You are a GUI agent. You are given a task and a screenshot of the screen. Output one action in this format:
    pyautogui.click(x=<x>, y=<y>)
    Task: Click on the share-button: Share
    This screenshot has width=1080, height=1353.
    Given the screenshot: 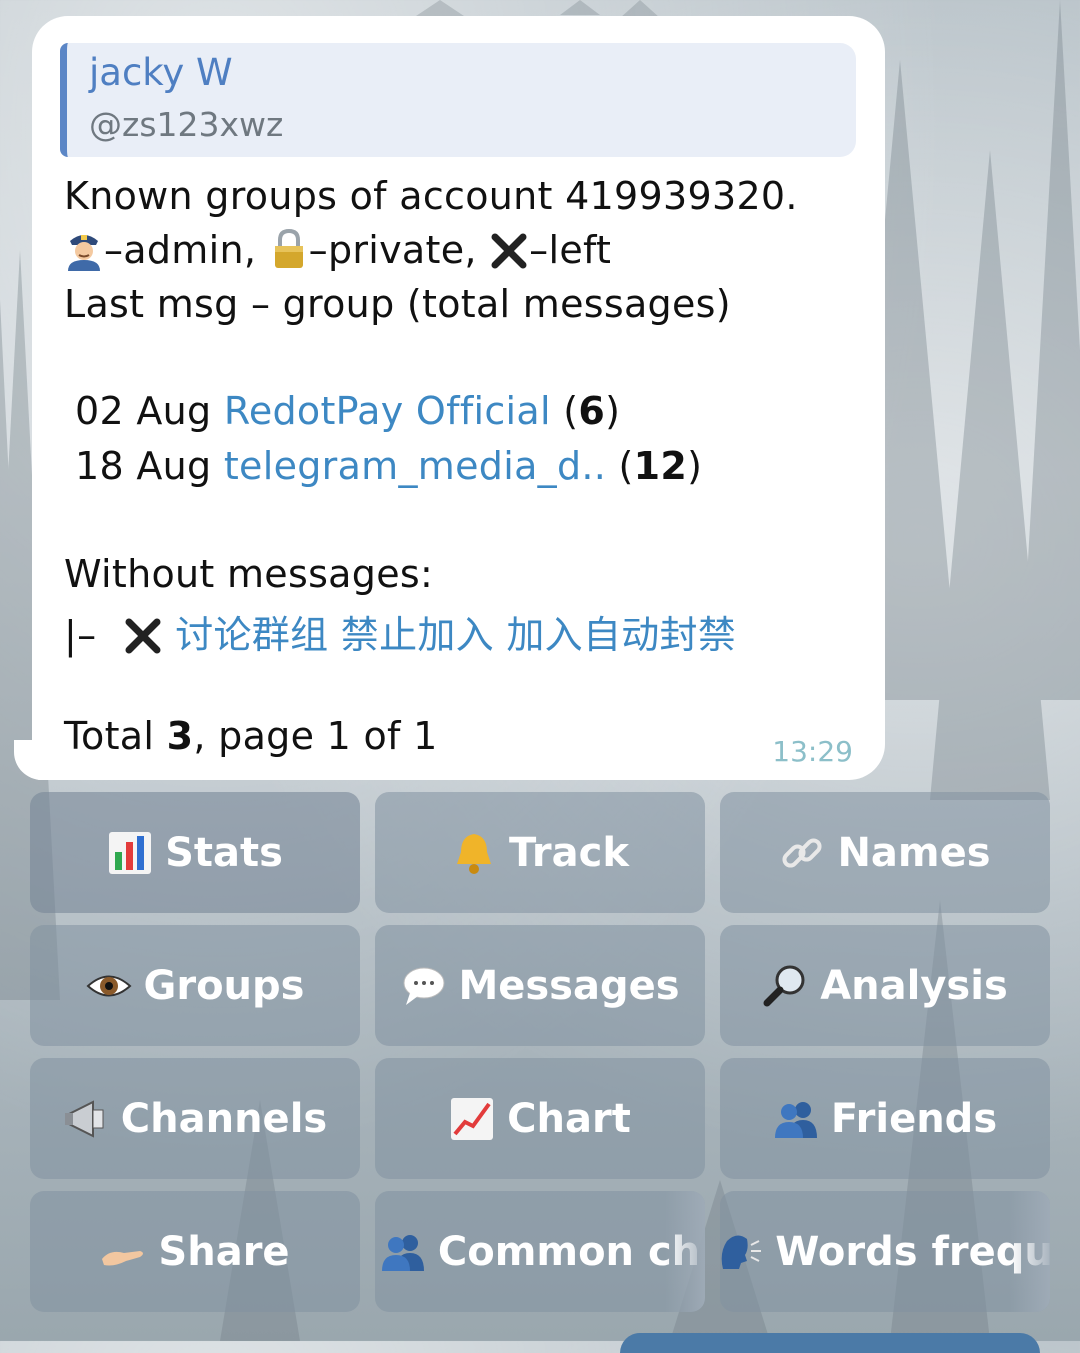 What is the action you would take?
    pyautogui.click(x=195, y=1251)
    